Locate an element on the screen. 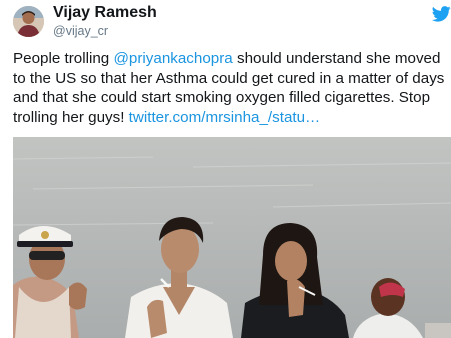 The image size is (451, 338). tweet-text-part: People trolling is located at coordinates (63, 58).